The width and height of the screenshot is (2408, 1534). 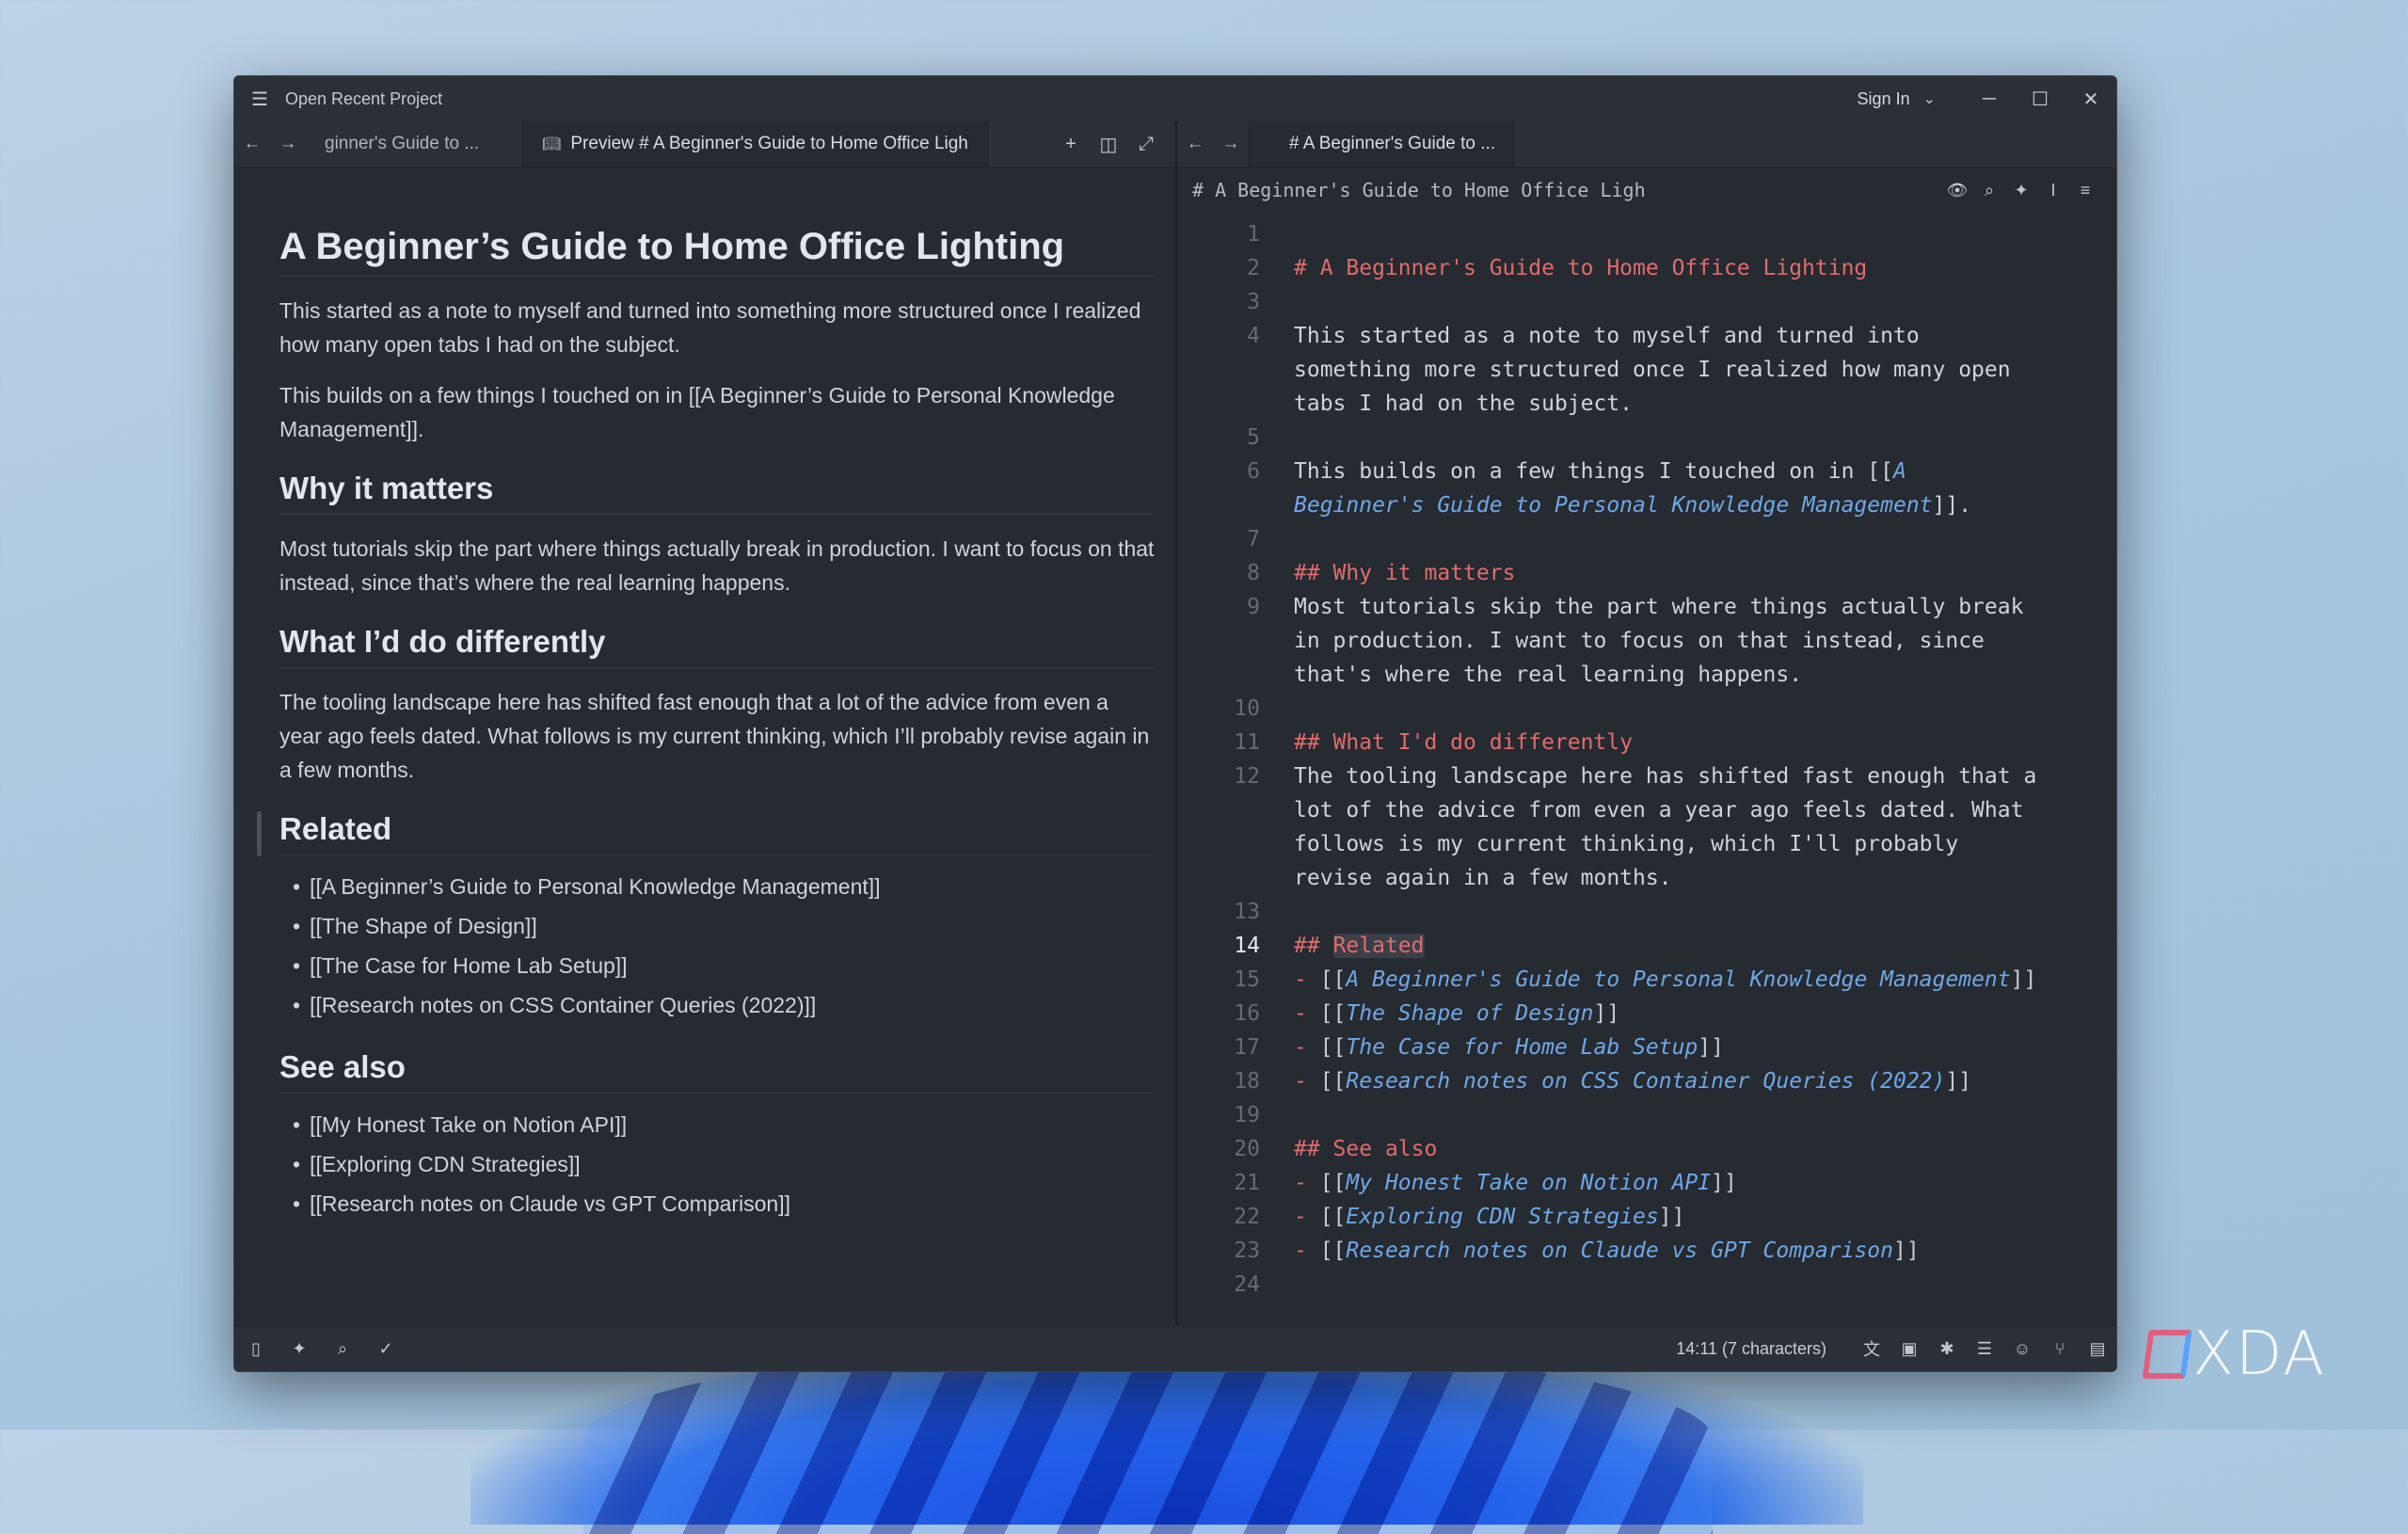 I want to click on sparkle-icon: ✦, so click(x=2021, y=190).